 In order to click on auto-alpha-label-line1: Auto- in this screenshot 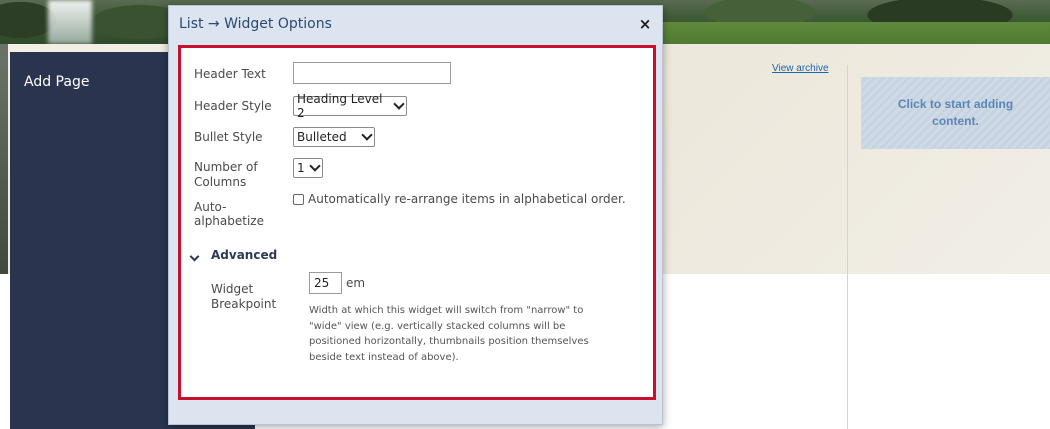, I will do `click(210, 207)`.